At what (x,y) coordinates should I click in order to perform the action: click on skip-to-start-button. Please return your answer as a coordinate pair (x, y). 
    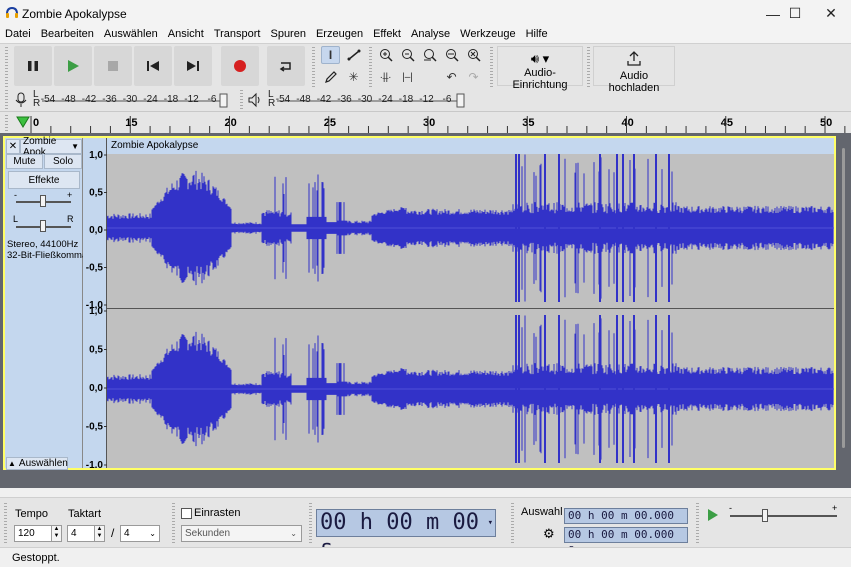
    Looking at the image, I should click on (153, 66).